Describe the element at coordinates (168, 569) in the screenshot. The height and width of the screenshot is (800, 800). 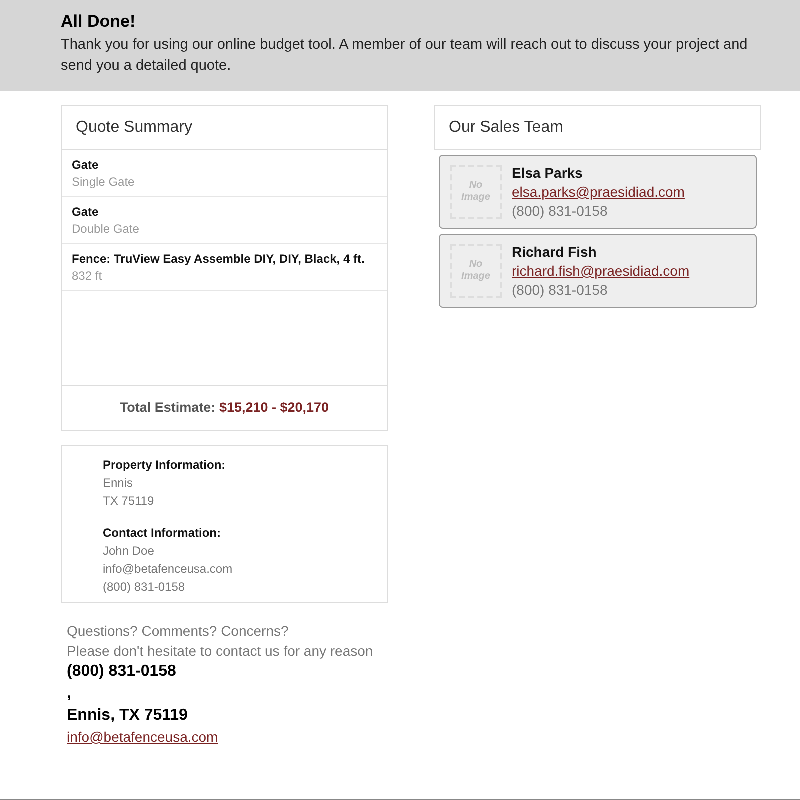
I see `info-line: info@betafenceusa.com` at that location.